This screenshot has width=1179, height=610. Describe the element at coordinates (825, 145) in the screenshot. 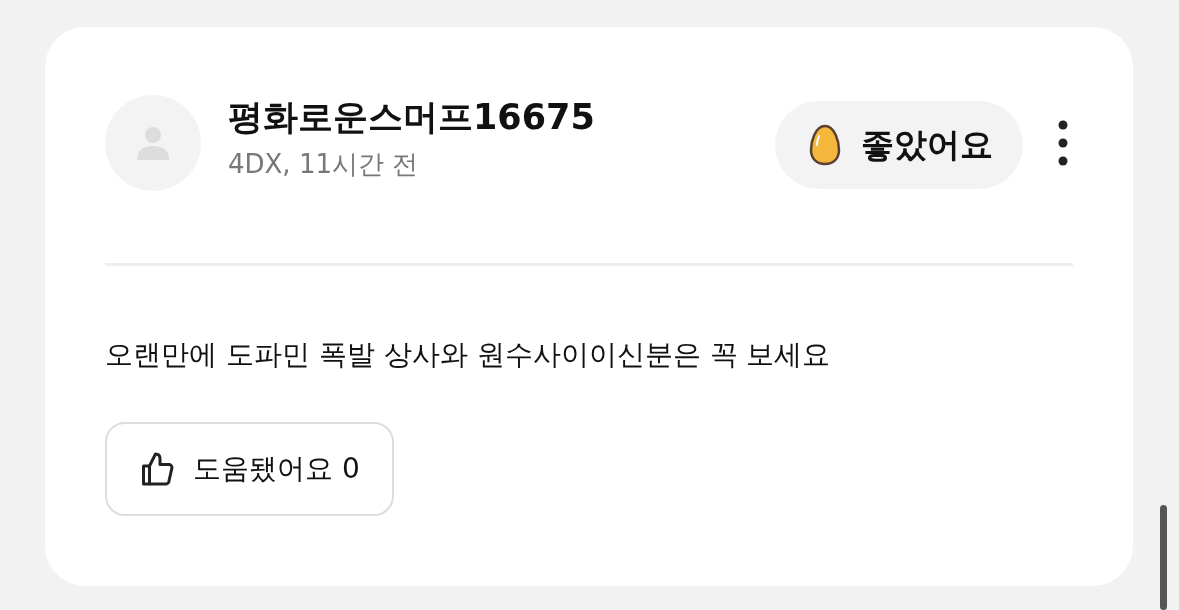

I see `egg-icon` at that location.